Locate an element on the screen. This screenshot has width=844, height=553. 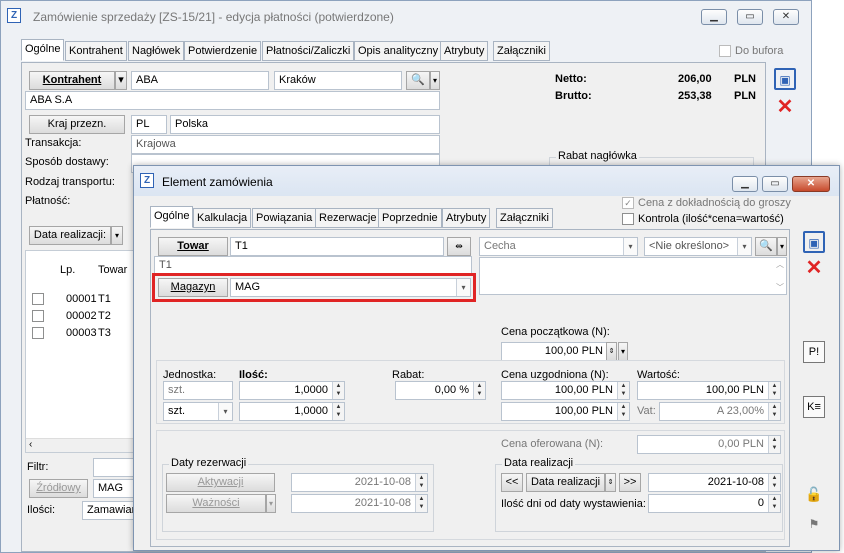
cena-dokladnosc-checkbox: ✓ is located at coordinates (628, 203).